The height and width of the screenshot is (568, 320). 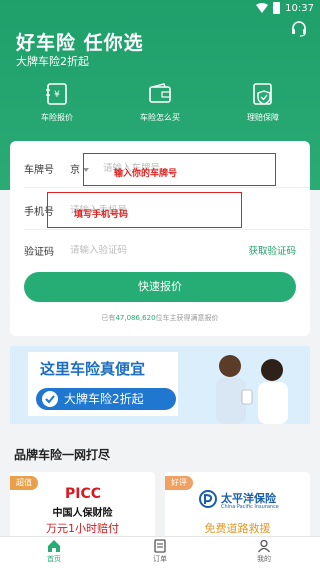 What do you see at coordinates (57, 117) in the screenshot?
I see `quick-action-label: 车险报价` at bounding box center [57, 117].